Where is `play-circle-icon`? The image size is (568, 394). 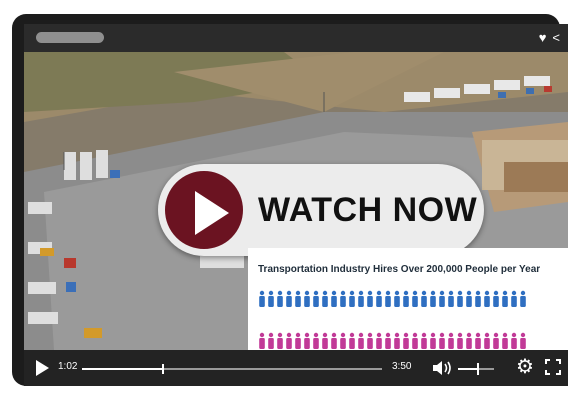 play-circle-icon is located at coordinates (204, 210).